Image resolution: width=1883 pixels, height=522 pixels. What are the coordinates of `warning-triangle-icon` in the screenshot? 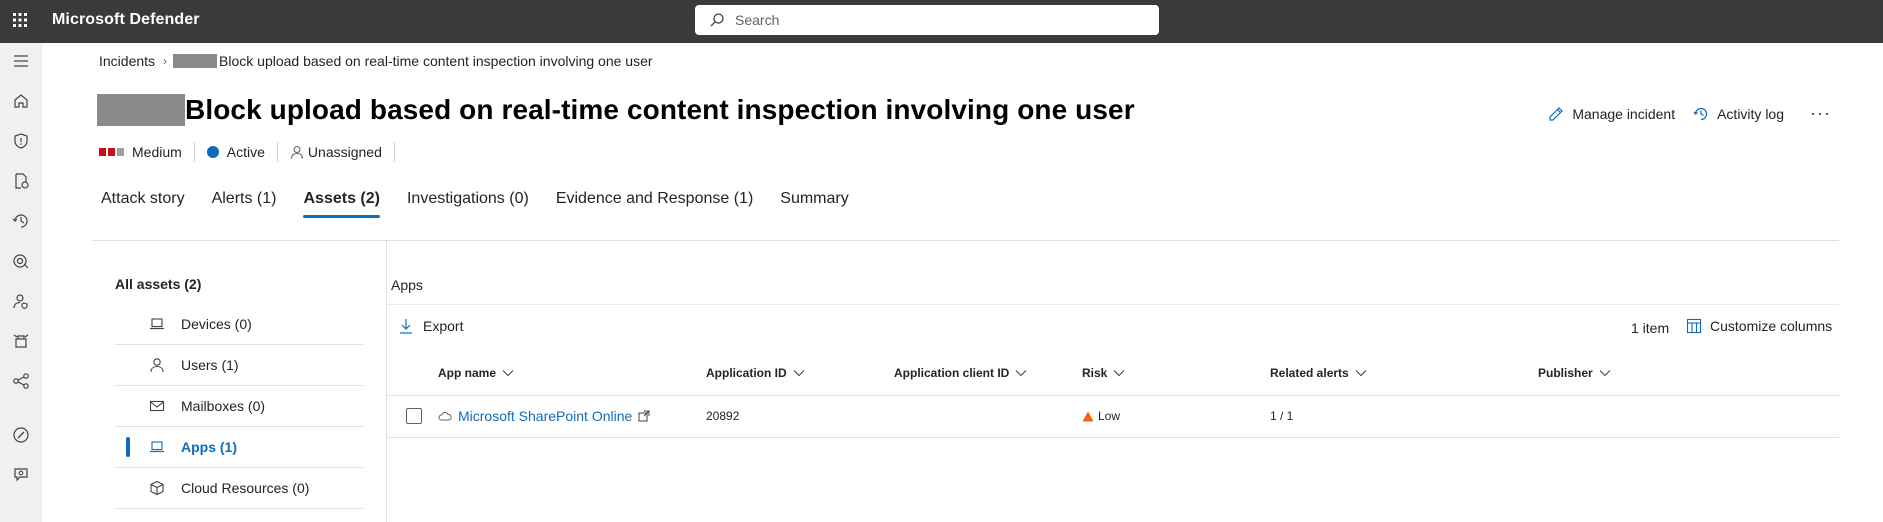 It's located at (1088, 416).